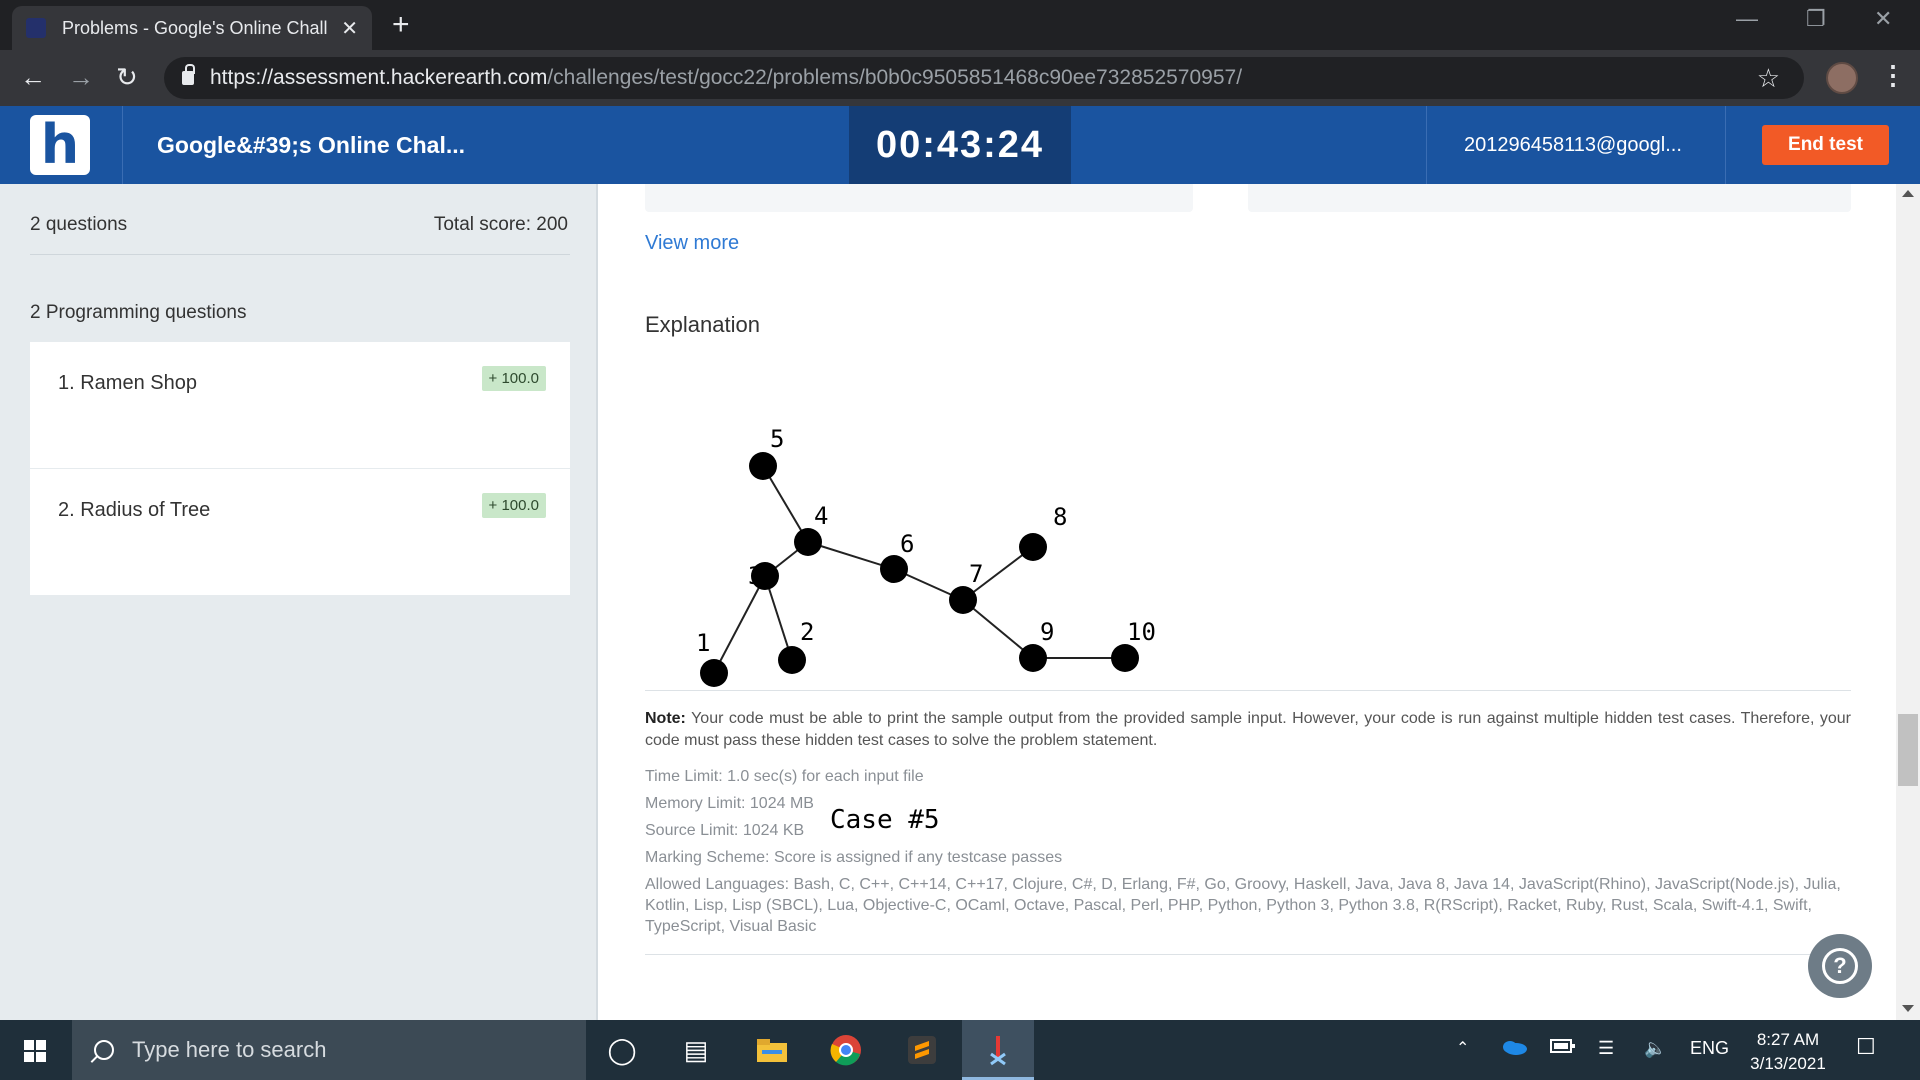  What do you see at coordinates (1816, 19) in the screenshot?
I see `restore-icon: ❐` at bounding box center [1816, 19].